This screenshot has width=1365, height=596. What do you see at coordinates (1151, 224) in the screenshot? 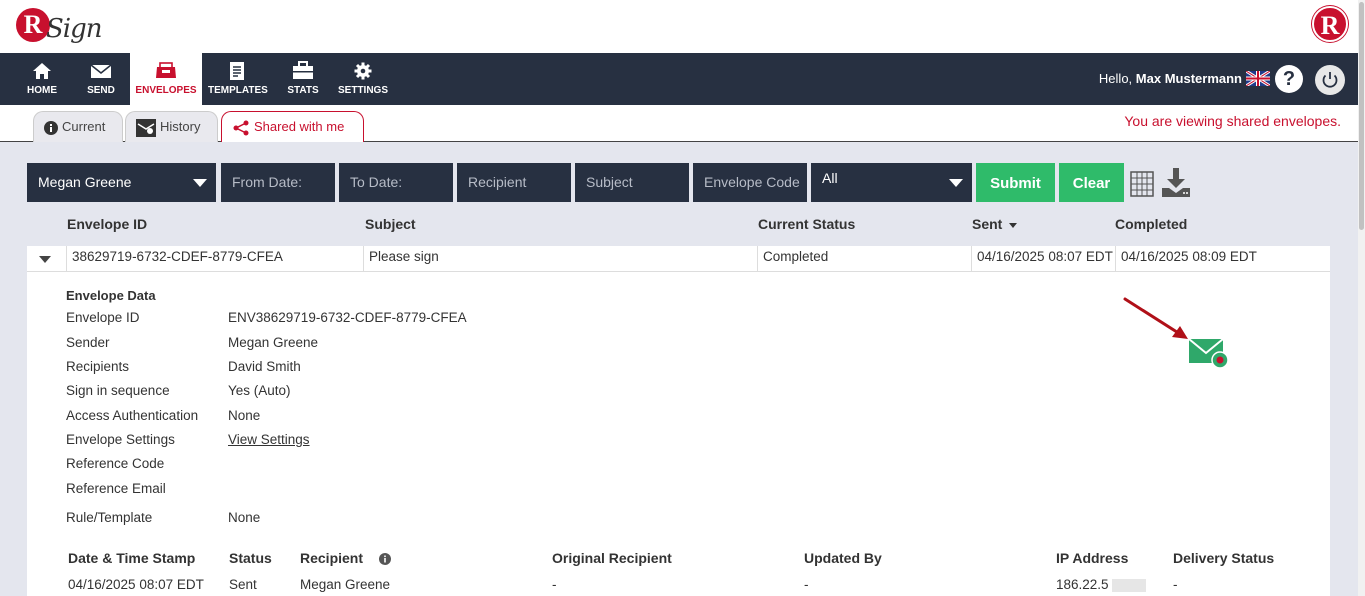
I see `col-completed: Completed` at bounding box center [1151, 224].